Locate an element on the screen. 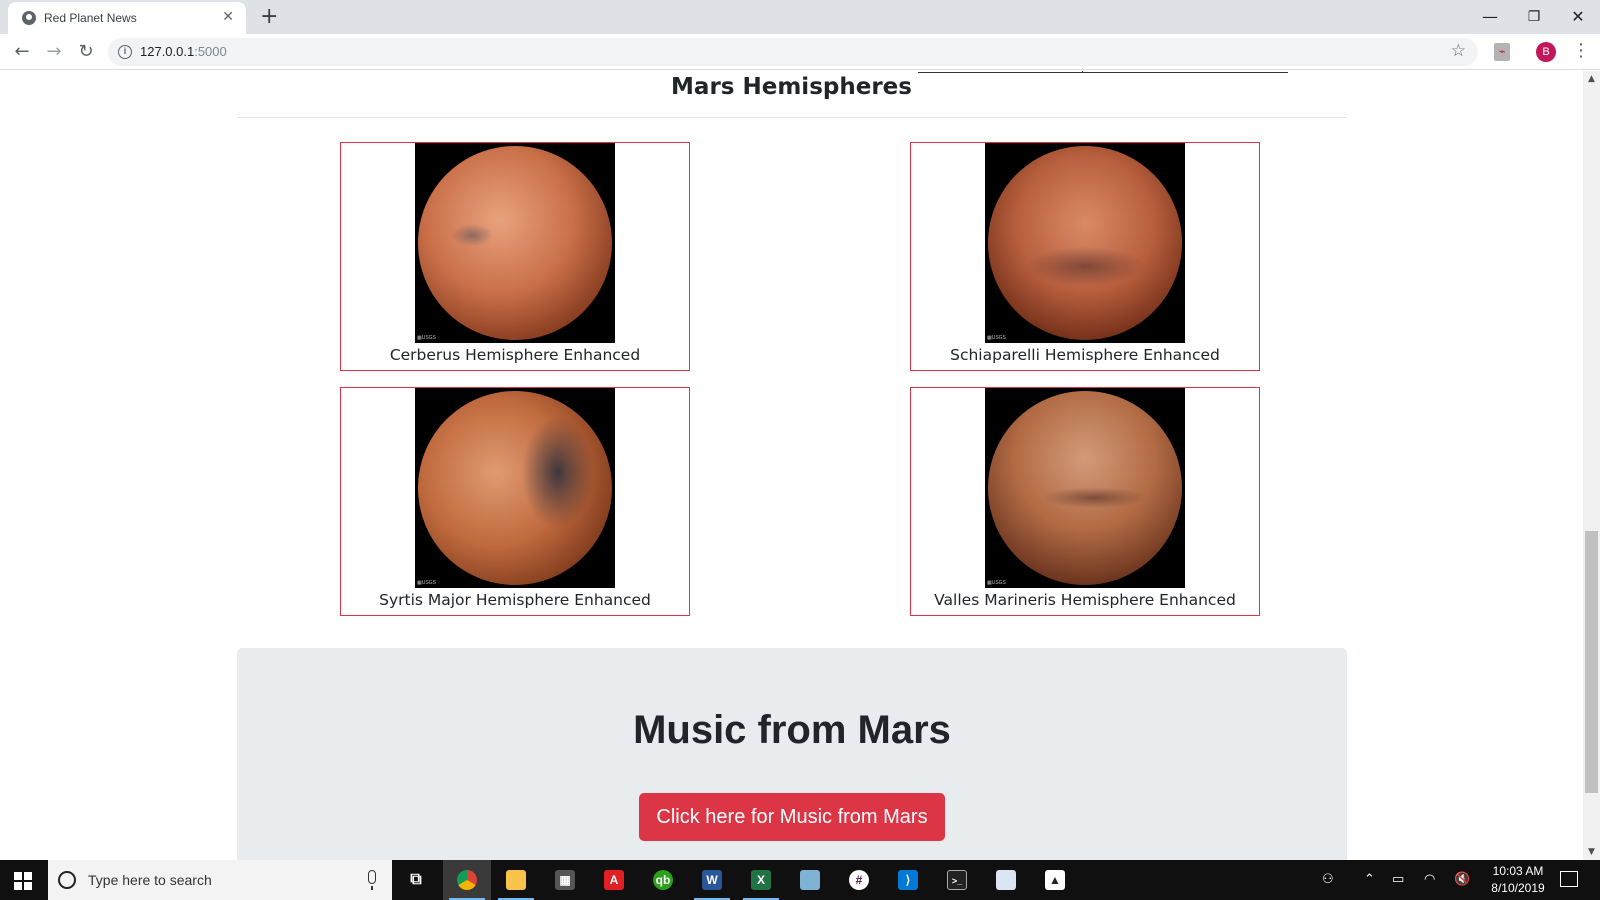 The height and width of the screenshot is (900, 1600). clock-time: 10:03 AM is located at coordinates (1518, 871).